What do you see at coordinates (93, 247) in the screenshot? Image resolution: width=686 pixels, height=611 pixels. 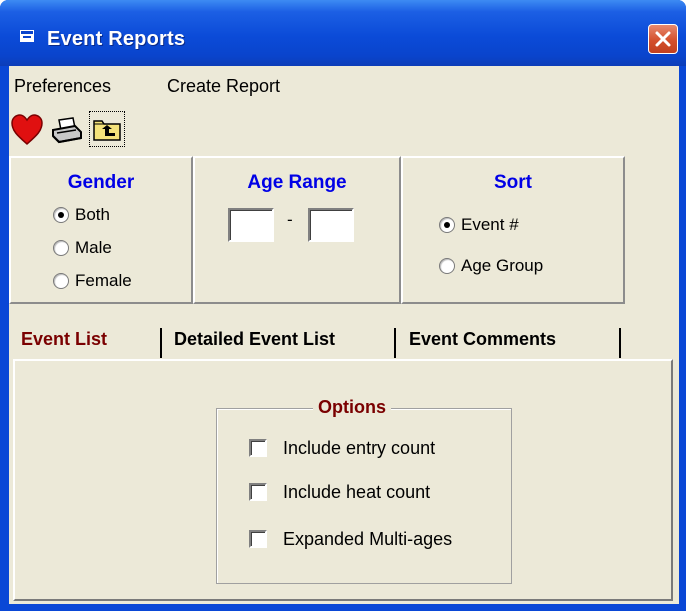 I see `radio-label: Male` at bounding box center [93, 247].